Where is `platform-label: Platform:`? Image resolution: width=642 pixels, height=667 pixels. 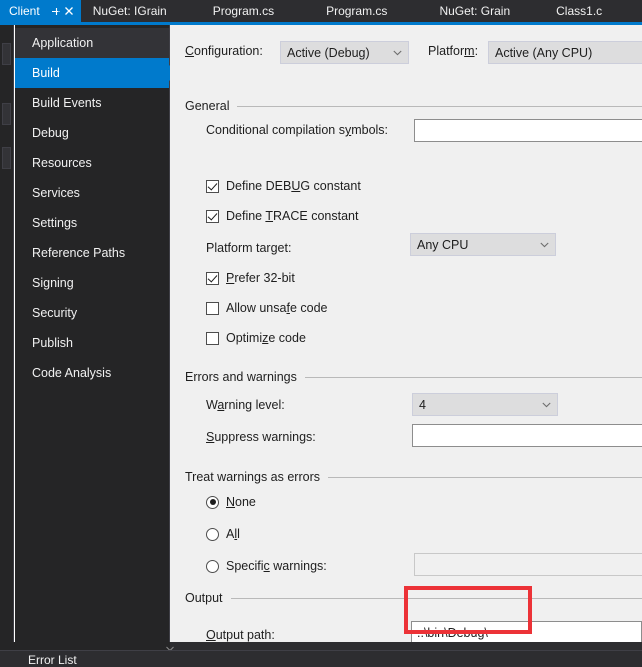
platform-label: Platform: is located at coordinates (453, 51).